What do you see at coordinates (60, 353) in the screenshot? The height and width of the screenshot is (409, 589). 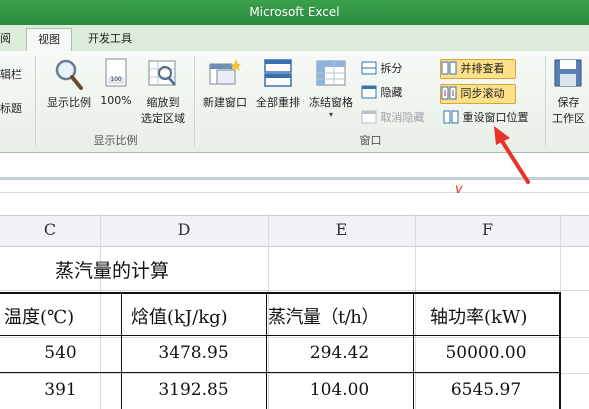 I see `table-cell: 540` at bounding box center [60, 353].